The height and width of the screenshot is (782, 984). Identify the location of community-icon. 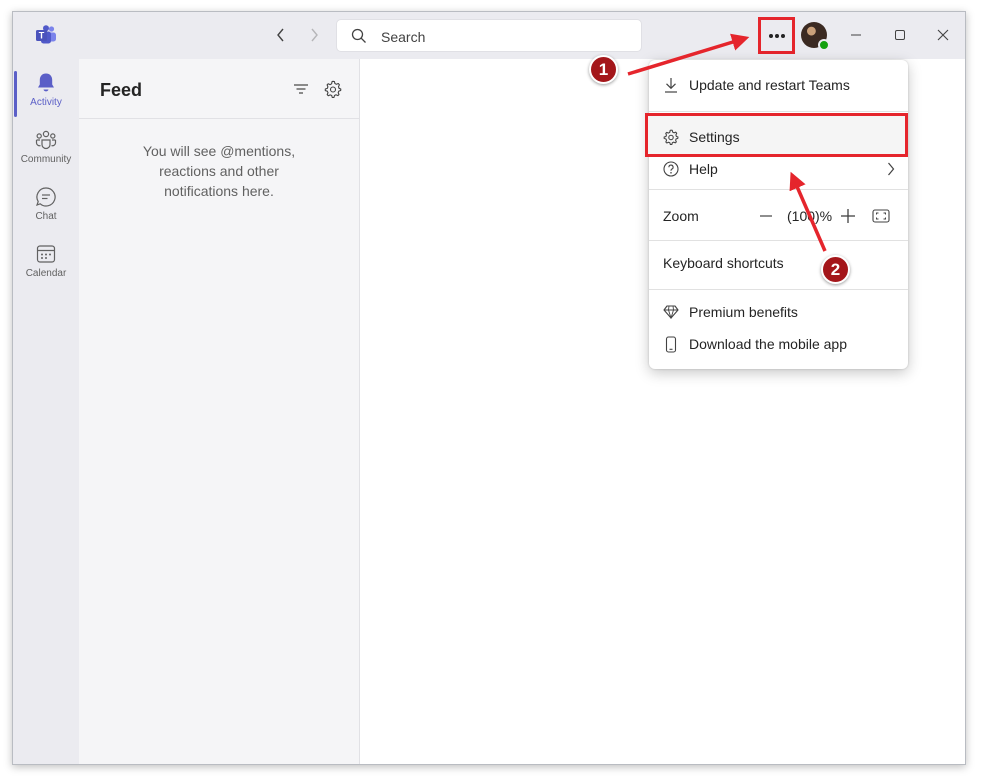
(46, 140).